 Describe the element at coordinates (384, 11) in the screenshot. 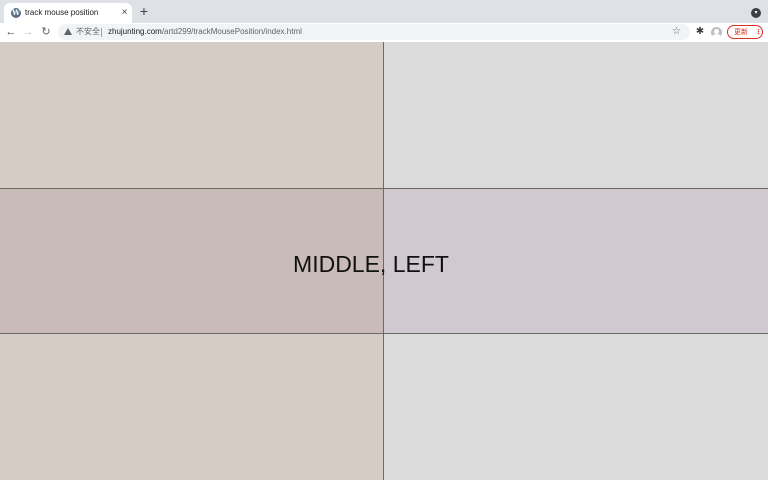

I see `tab-strip: W track mouse position × + ▾` at that location.